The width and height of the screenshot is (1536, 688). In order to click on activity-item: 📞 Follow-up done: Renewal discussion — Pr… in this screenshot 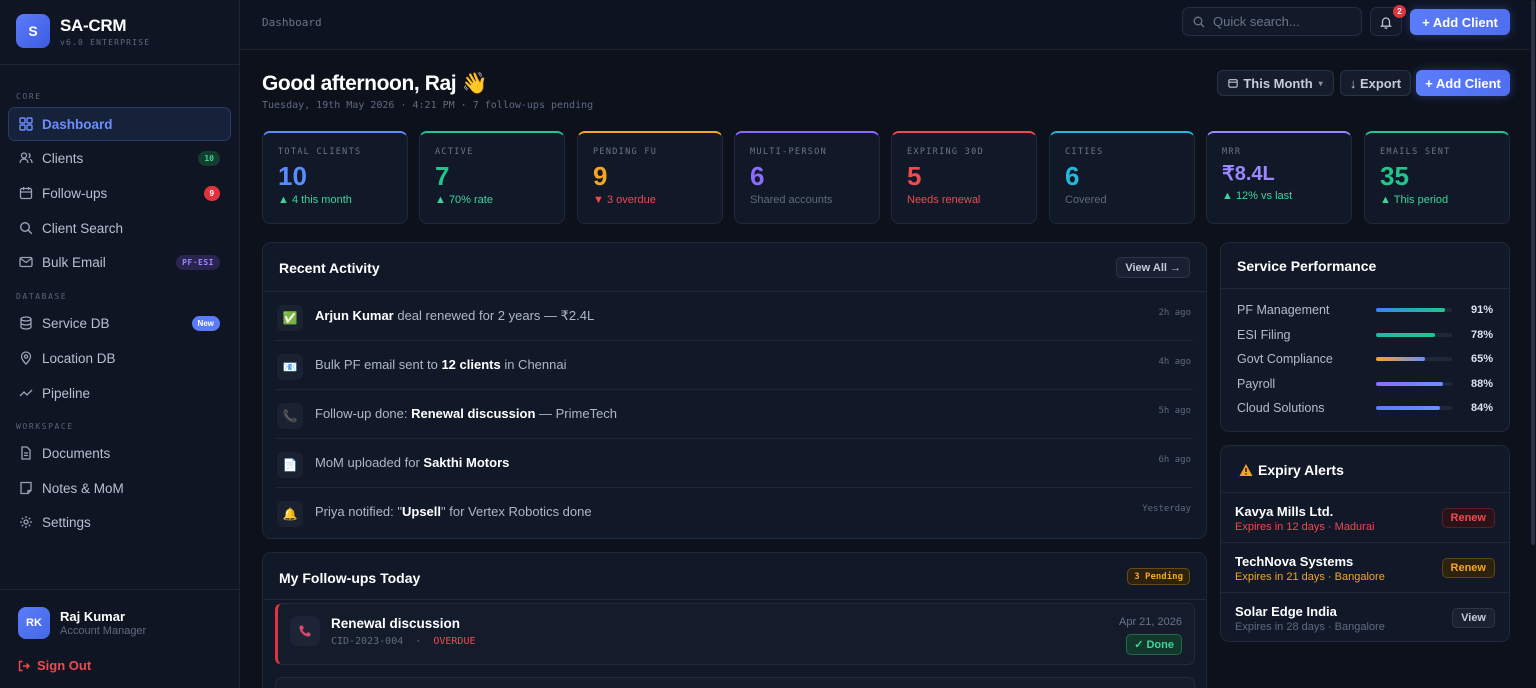, I will do `click(734, 414)`.